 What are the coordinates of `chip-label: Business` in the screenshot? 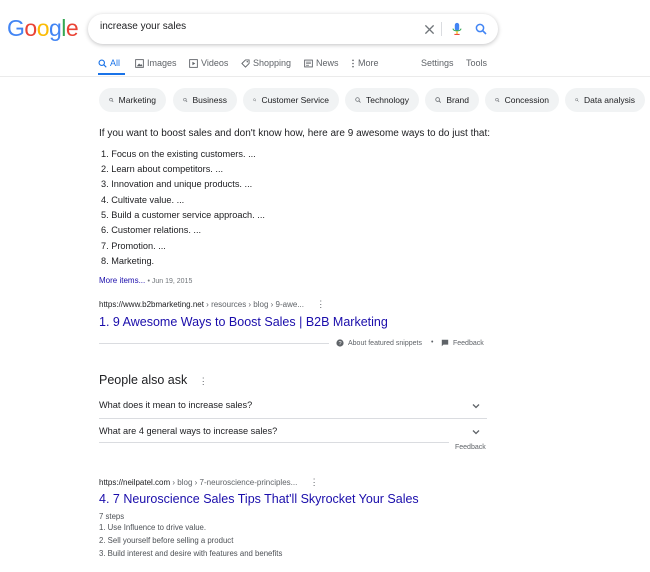 It's located at (210, 100).